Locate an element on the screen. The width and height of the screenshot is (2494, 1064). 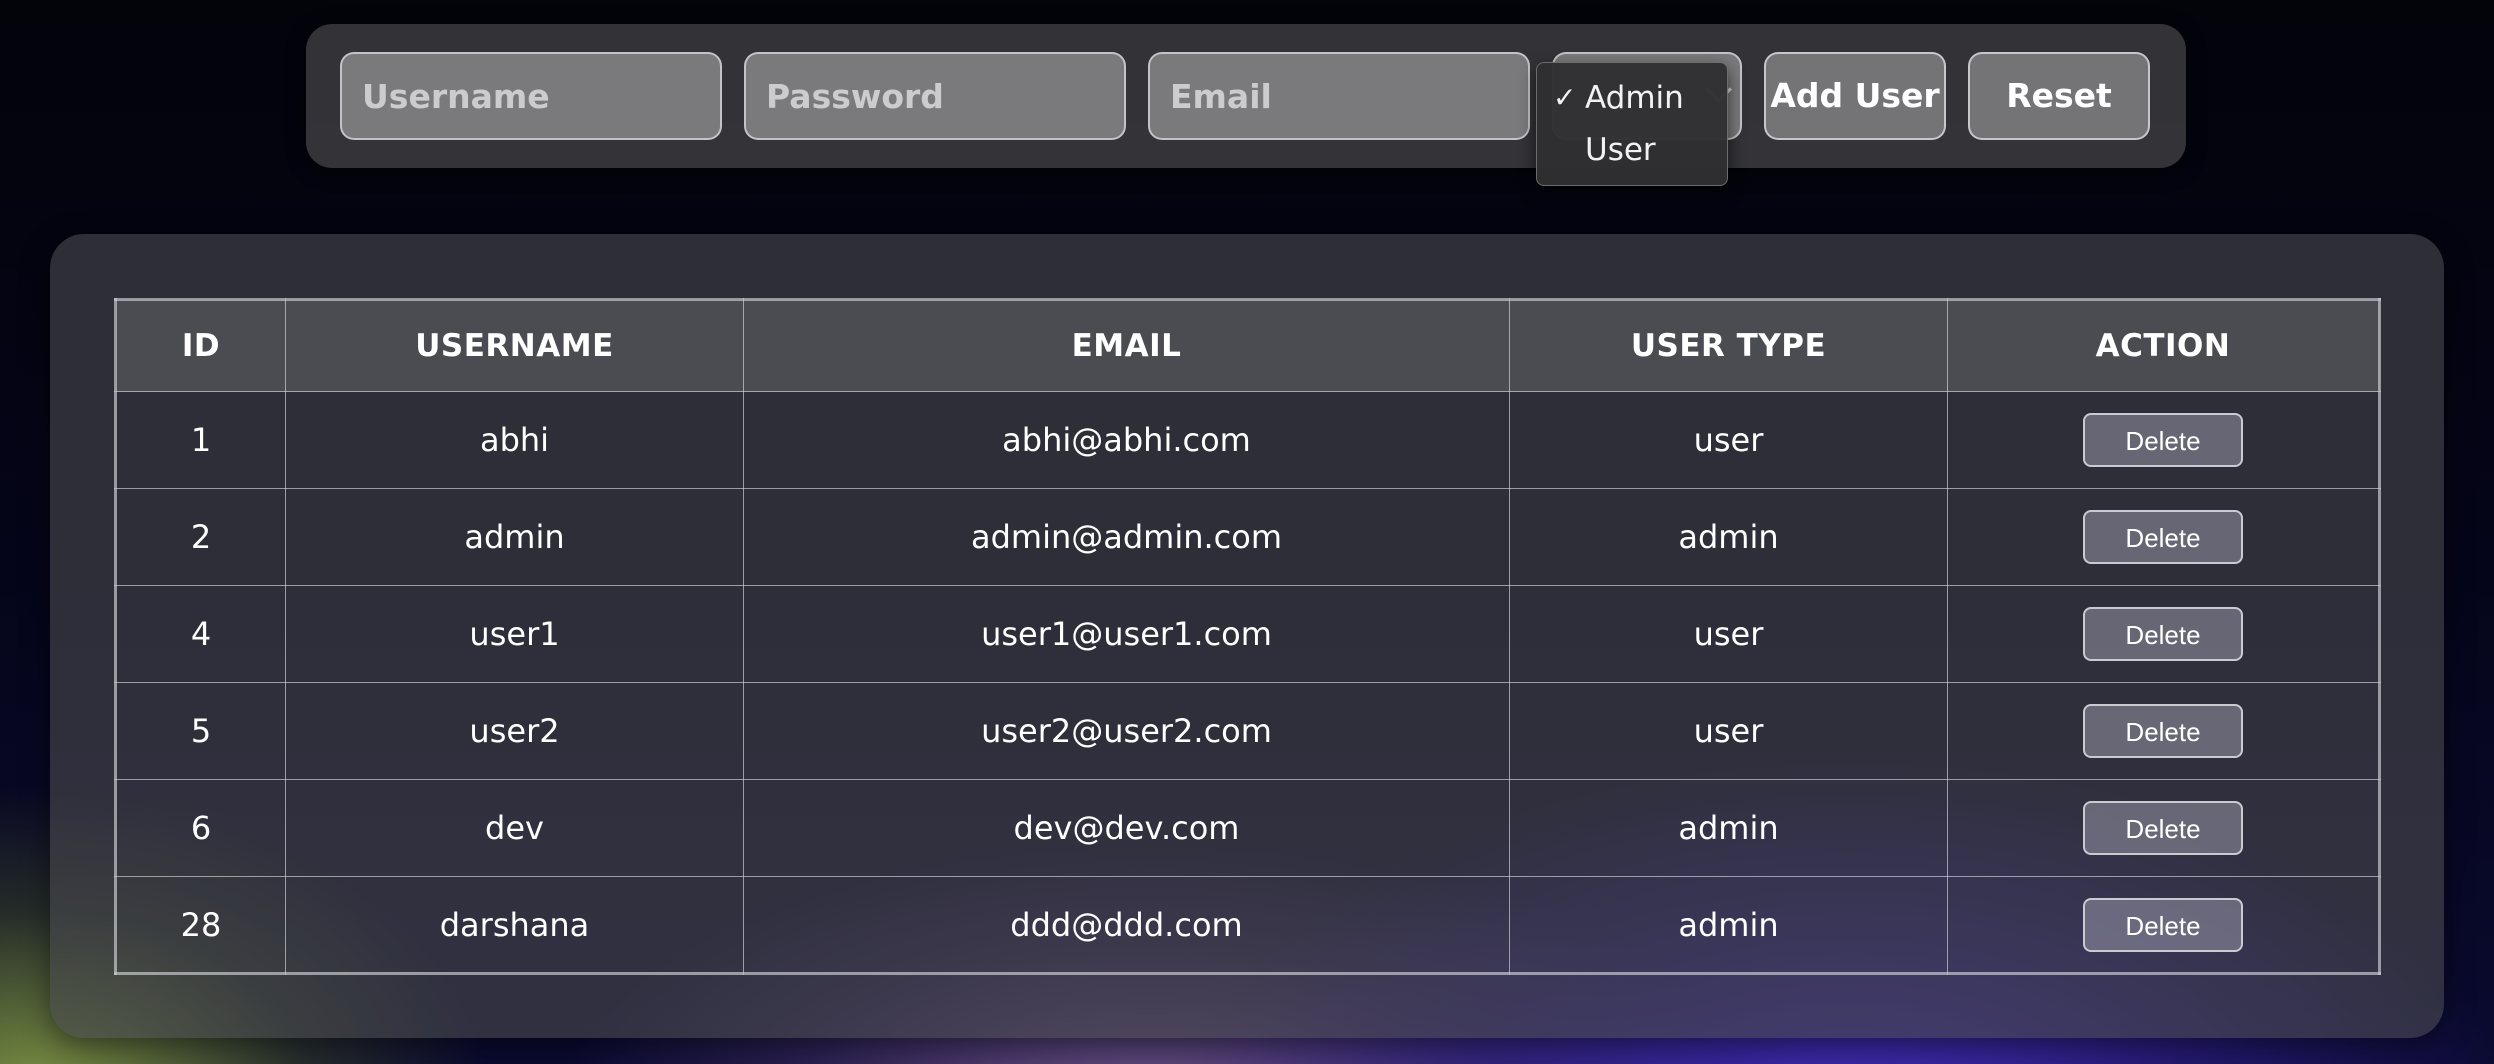
user-type-dropdown: ✓ Admin User is located at coordinates (1632, 124).